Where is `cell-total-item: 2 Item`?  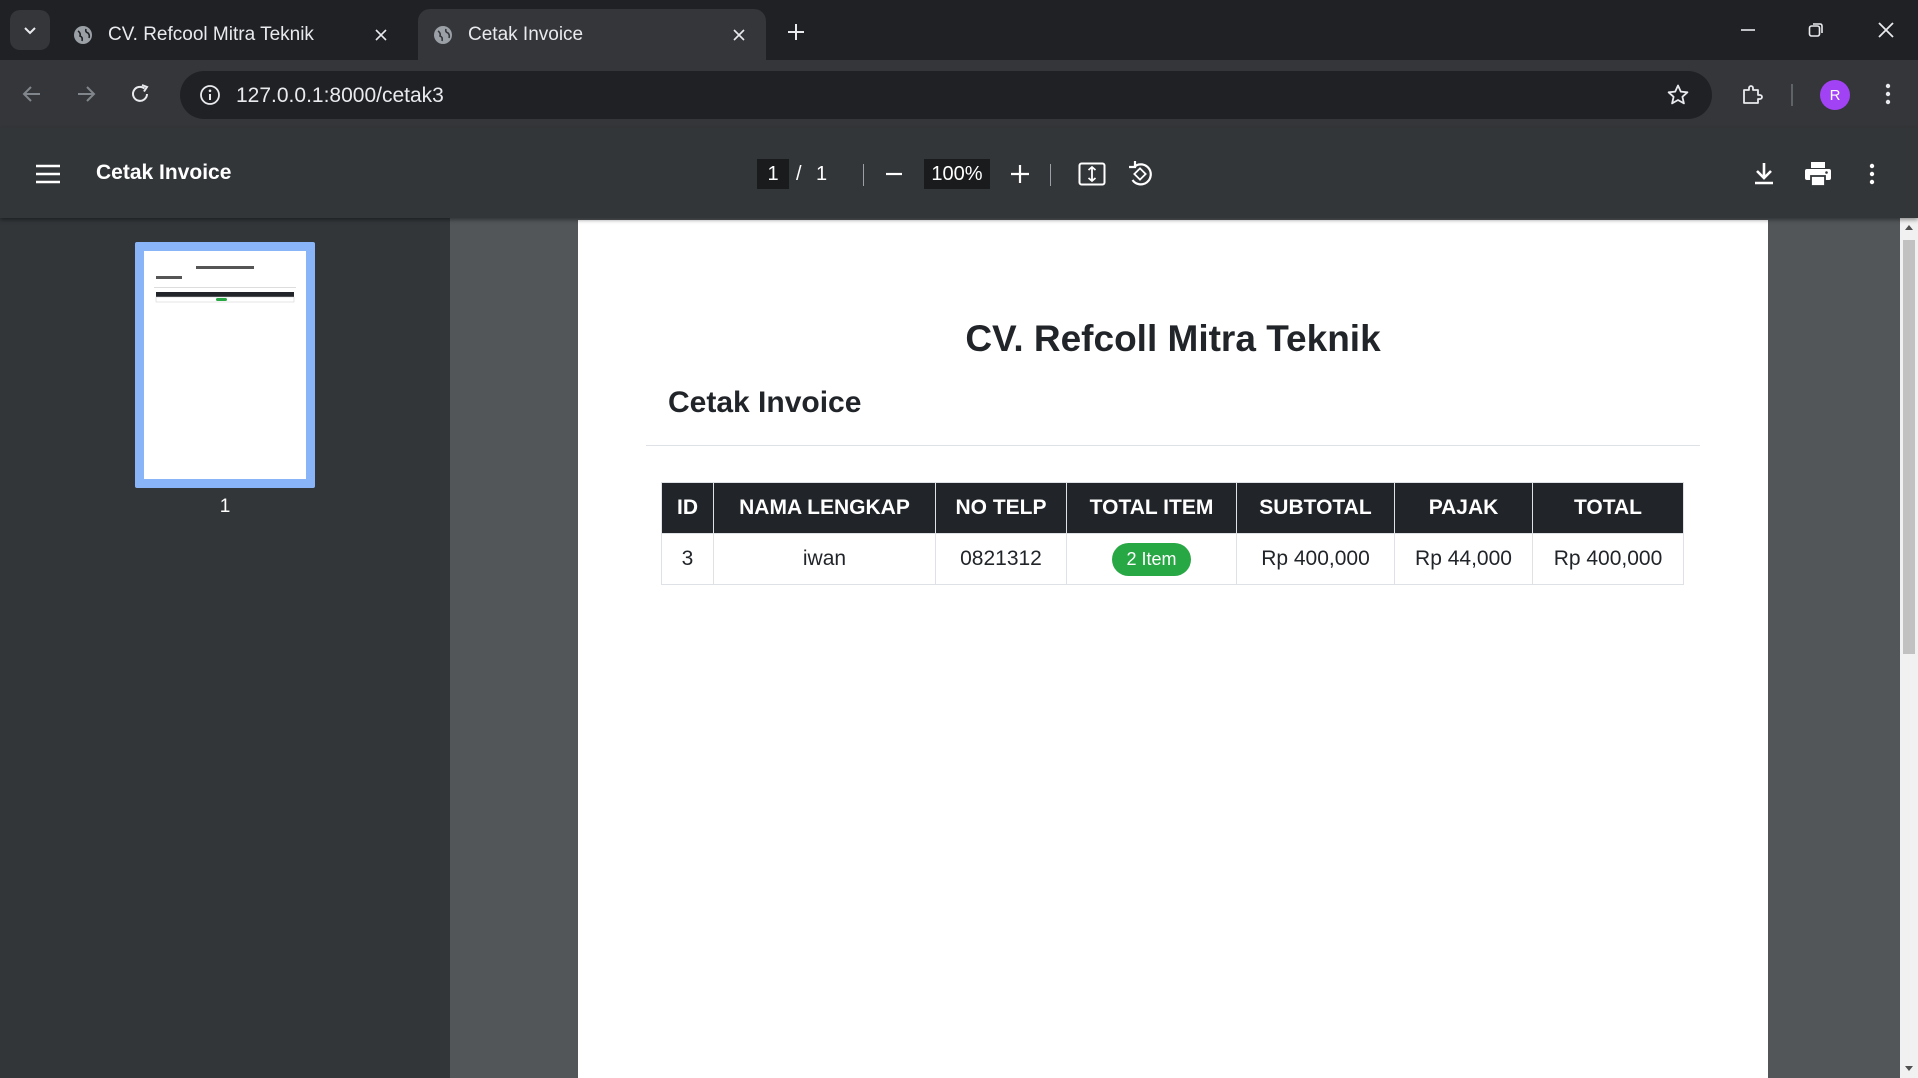
cell-total-item: 2 Item is located at coordinates (1151, 559).